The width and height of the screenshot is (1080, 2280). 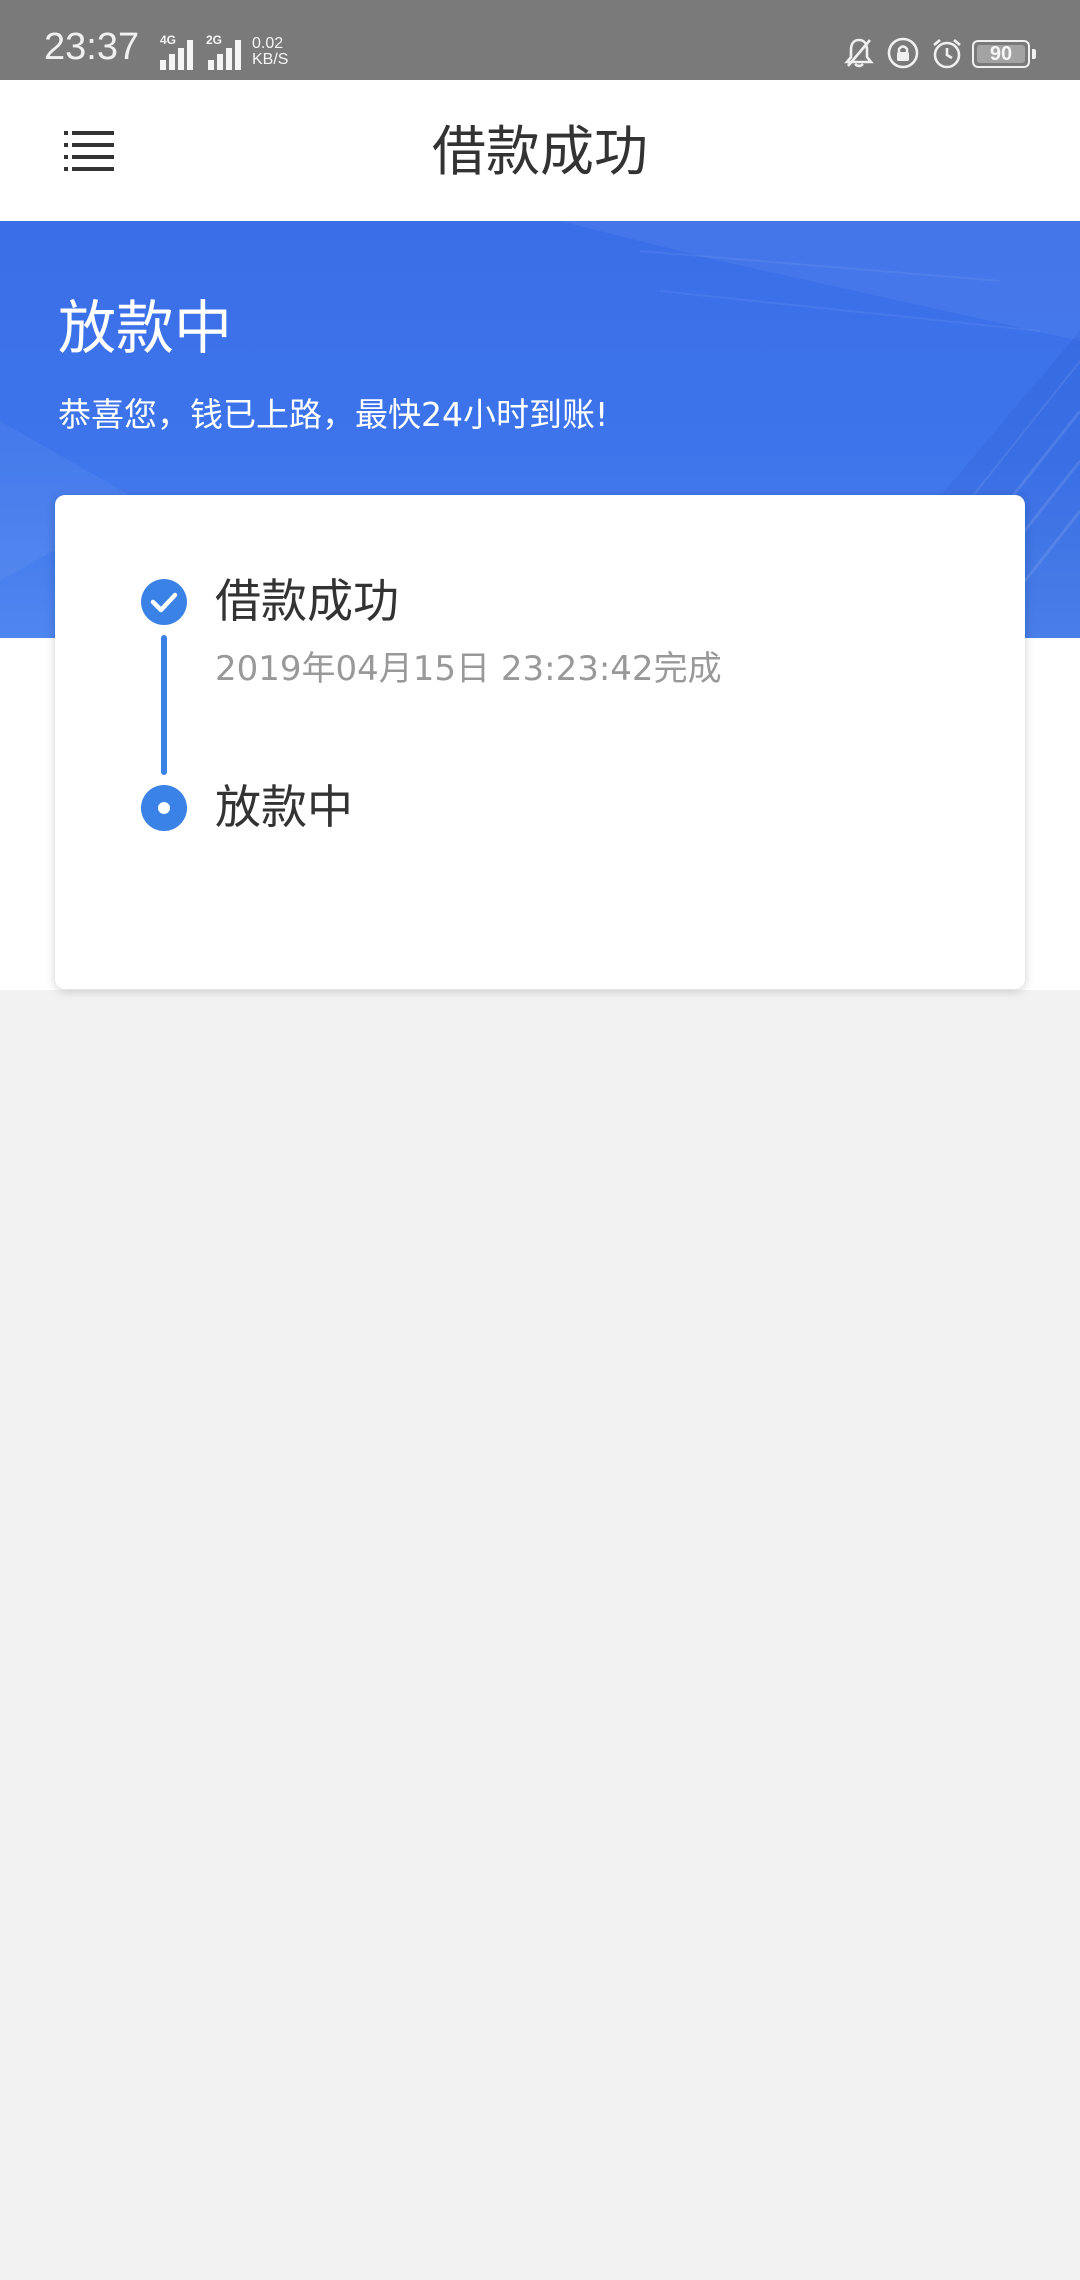 What do you see at coordinates (164, 705) in the screenshot?
I see `timeline-connector` at bounding box center [164, 705].